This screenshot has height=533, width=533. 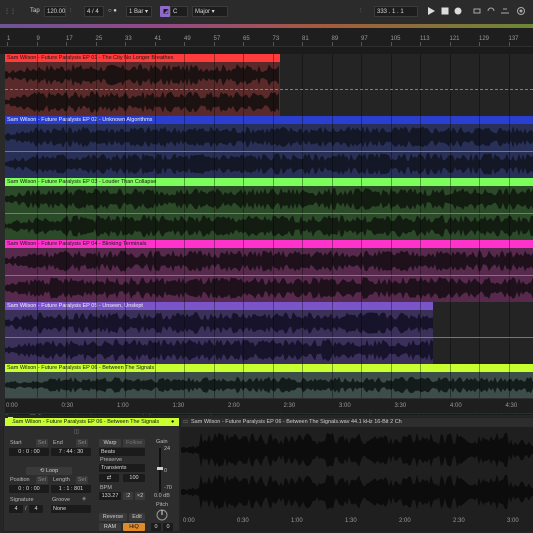 I want to click on overview-stripe, so click(x=266, y=26).